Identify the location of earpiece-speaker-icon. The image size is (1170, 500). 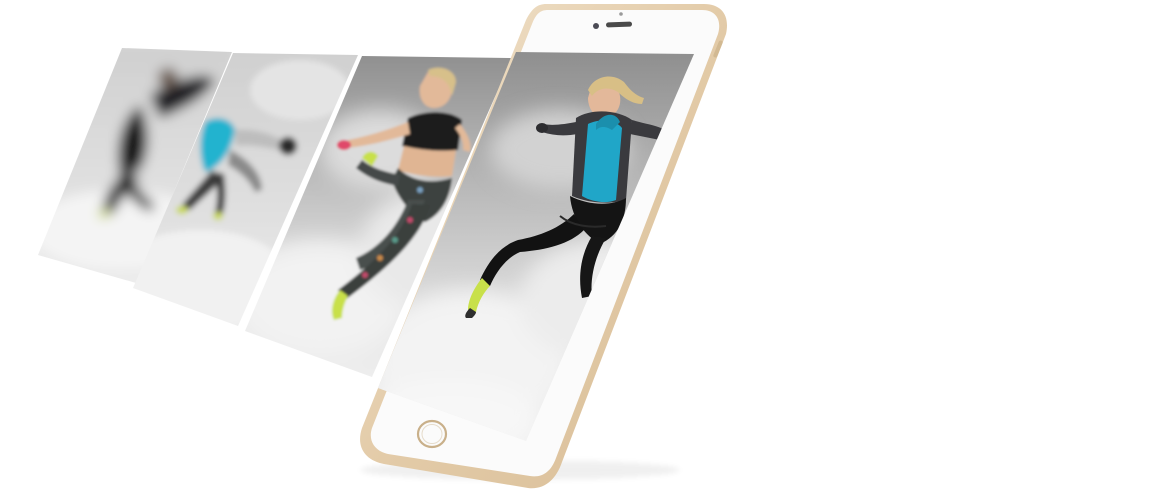
(619, 24).